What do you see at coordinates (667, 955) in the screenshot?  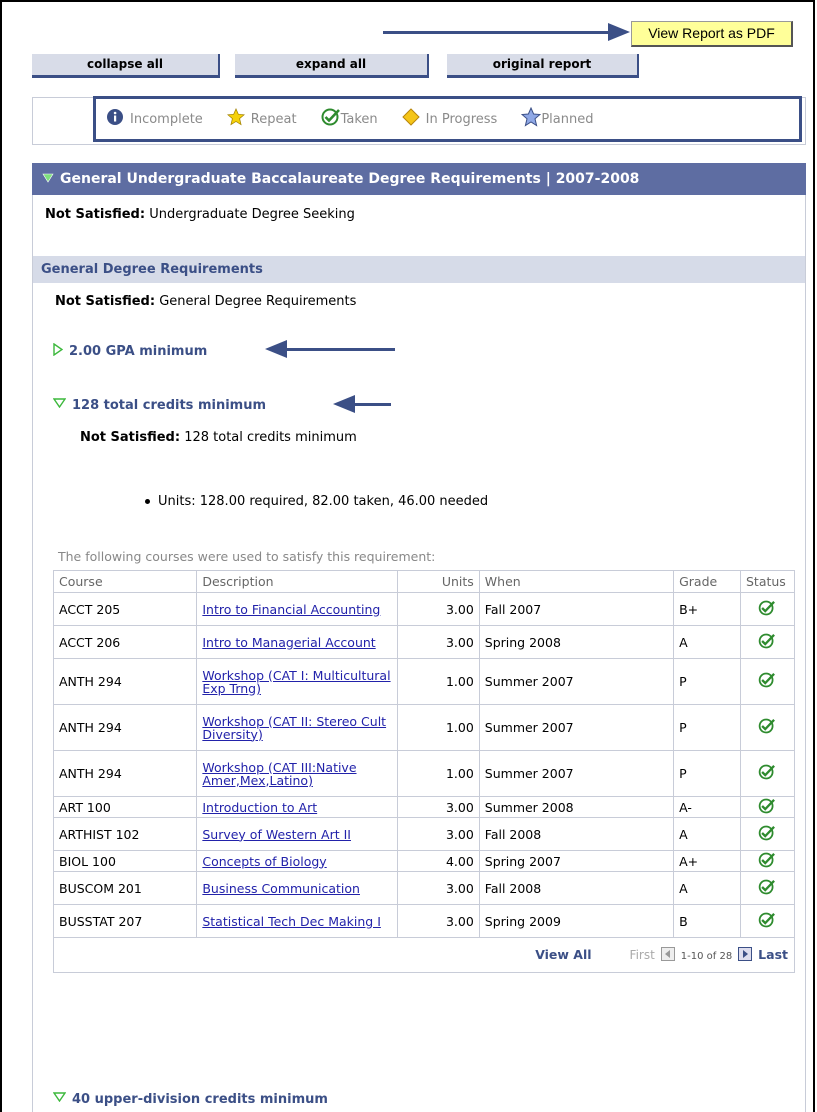 I see `prev-page-icon` at bounding box center [667, 955].